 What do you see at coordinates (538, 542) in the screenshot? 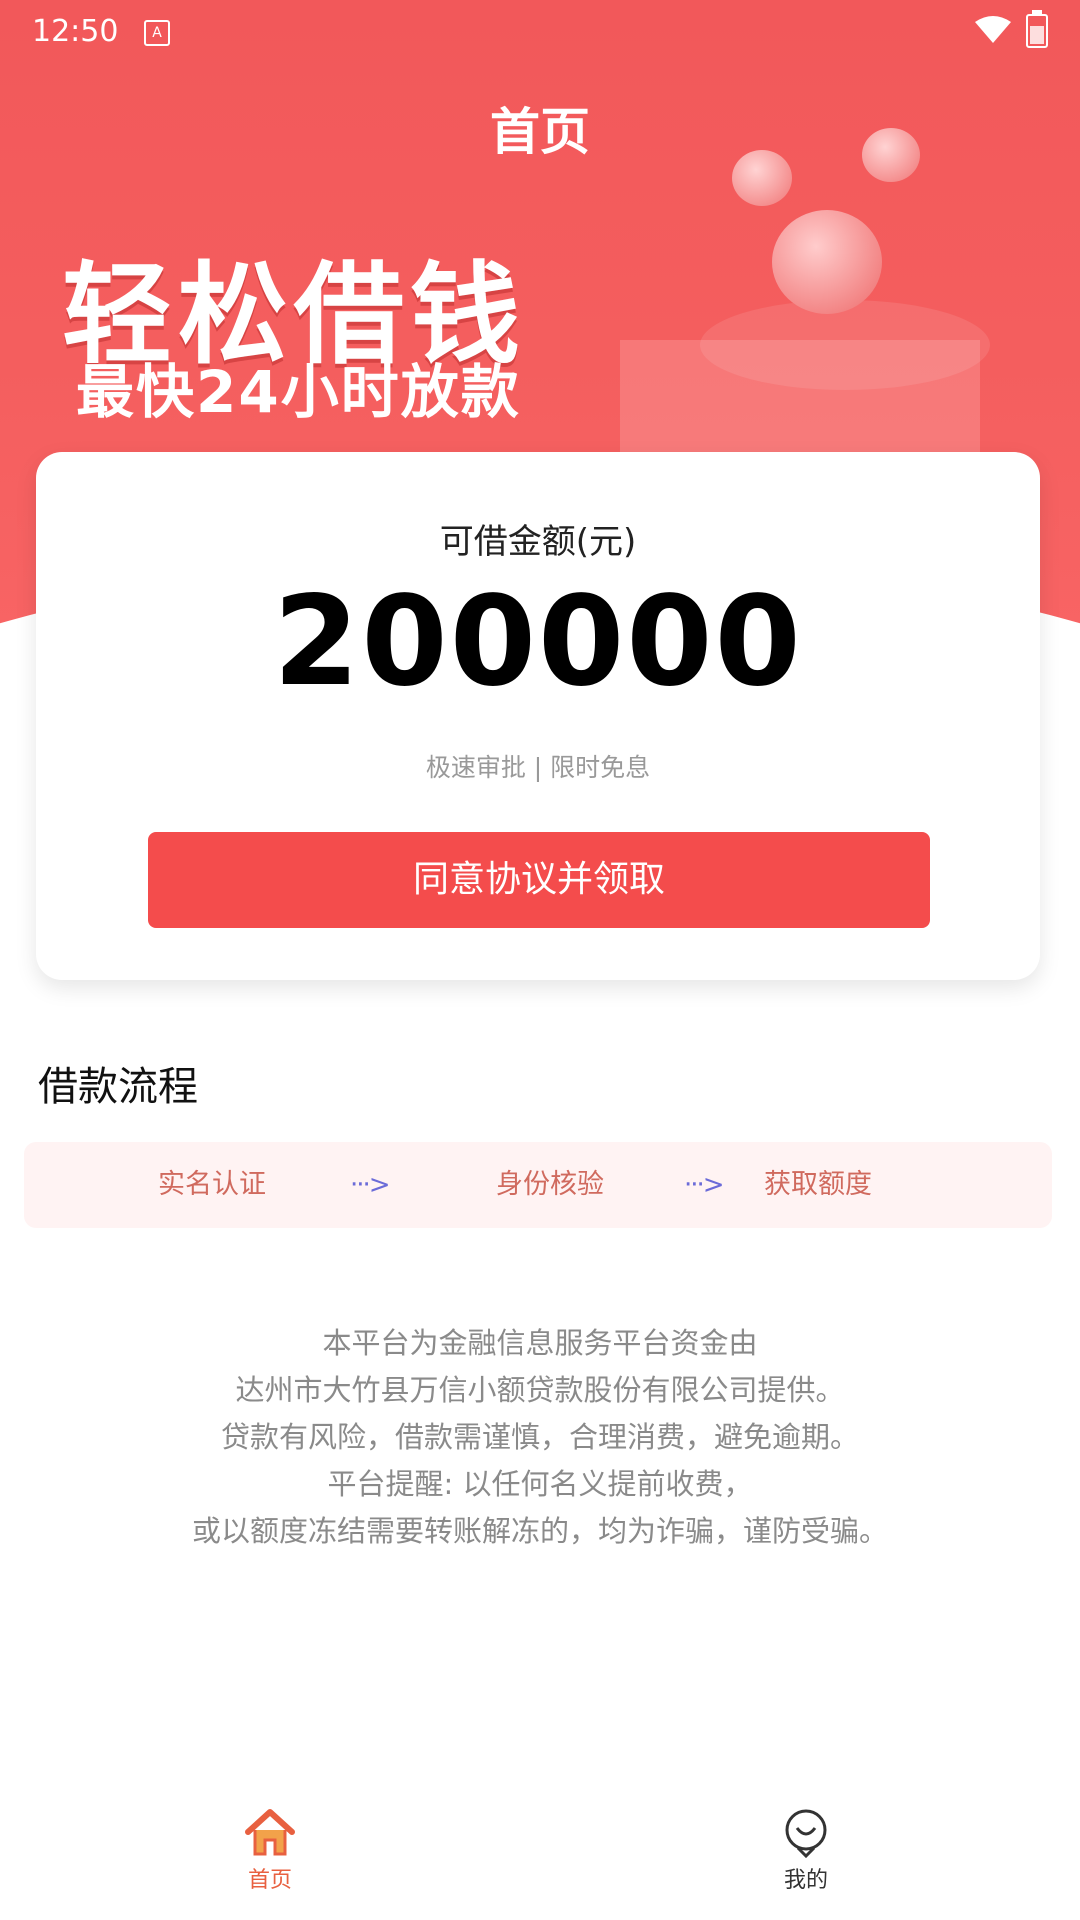
I see `amount-label: 可借金额(元)` at bounding box center [538, 542].